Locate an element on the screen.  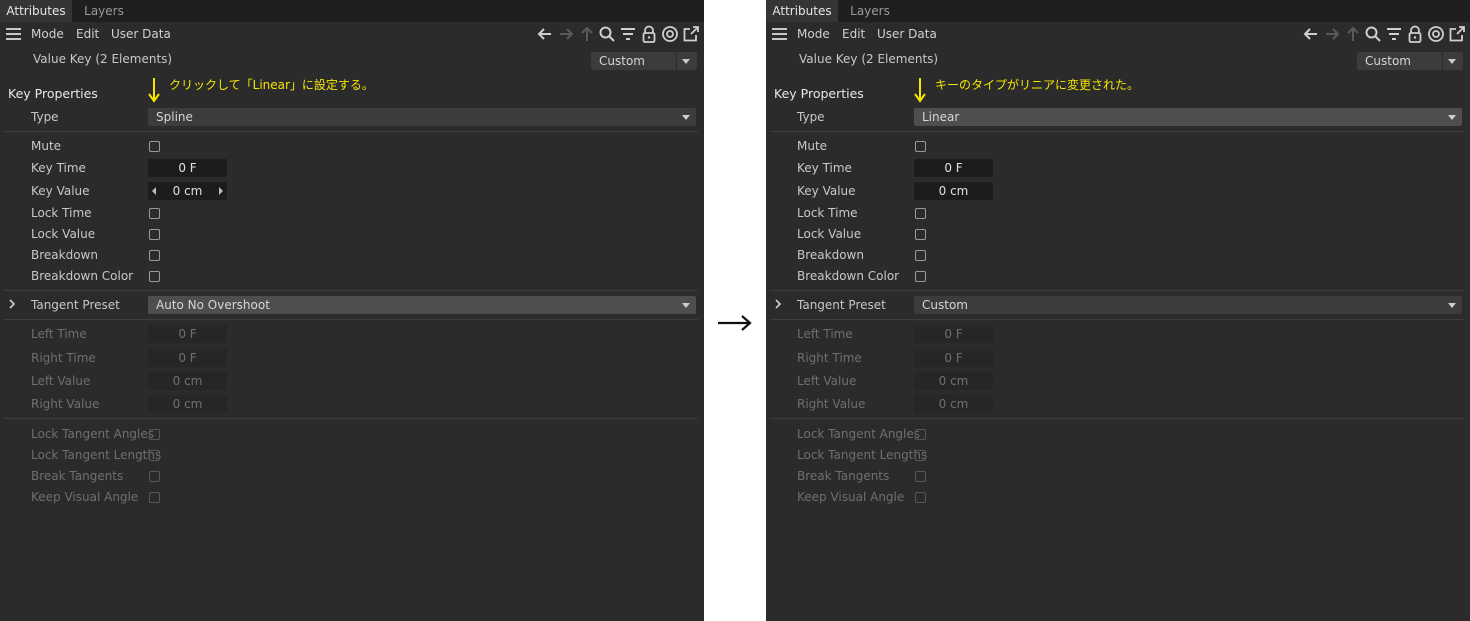
lock-value-label: Lock Value is located at coordinates (829, 234).